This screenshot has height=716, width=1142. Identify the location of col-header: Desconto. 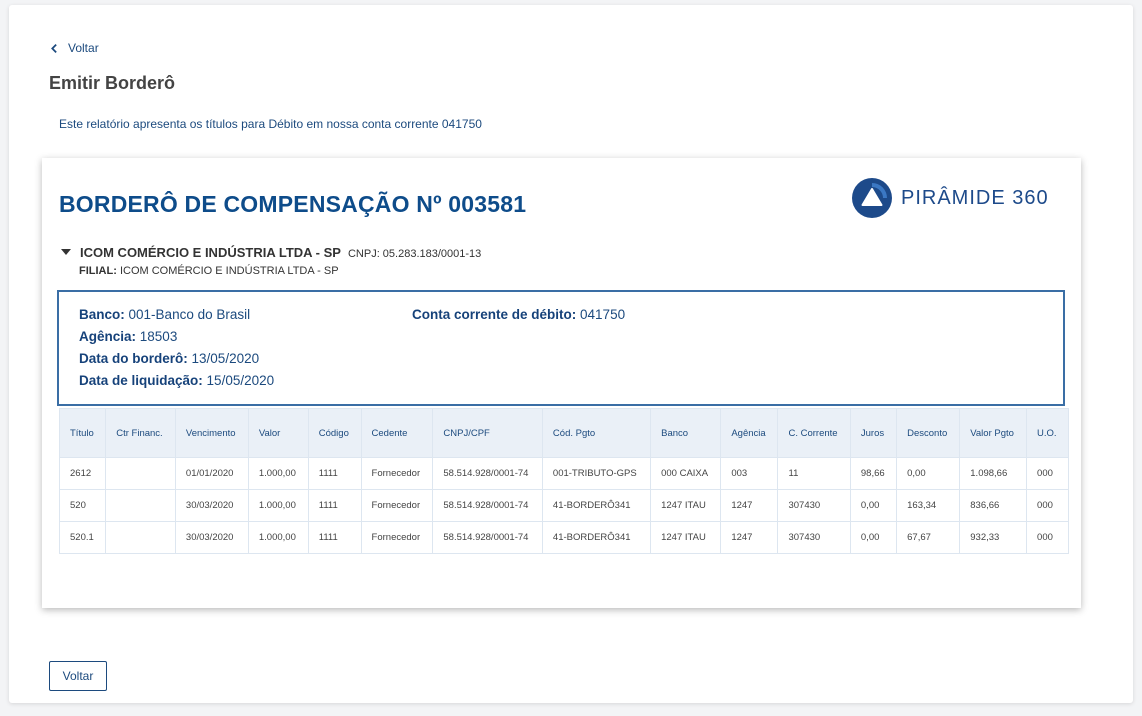
(928, 433).